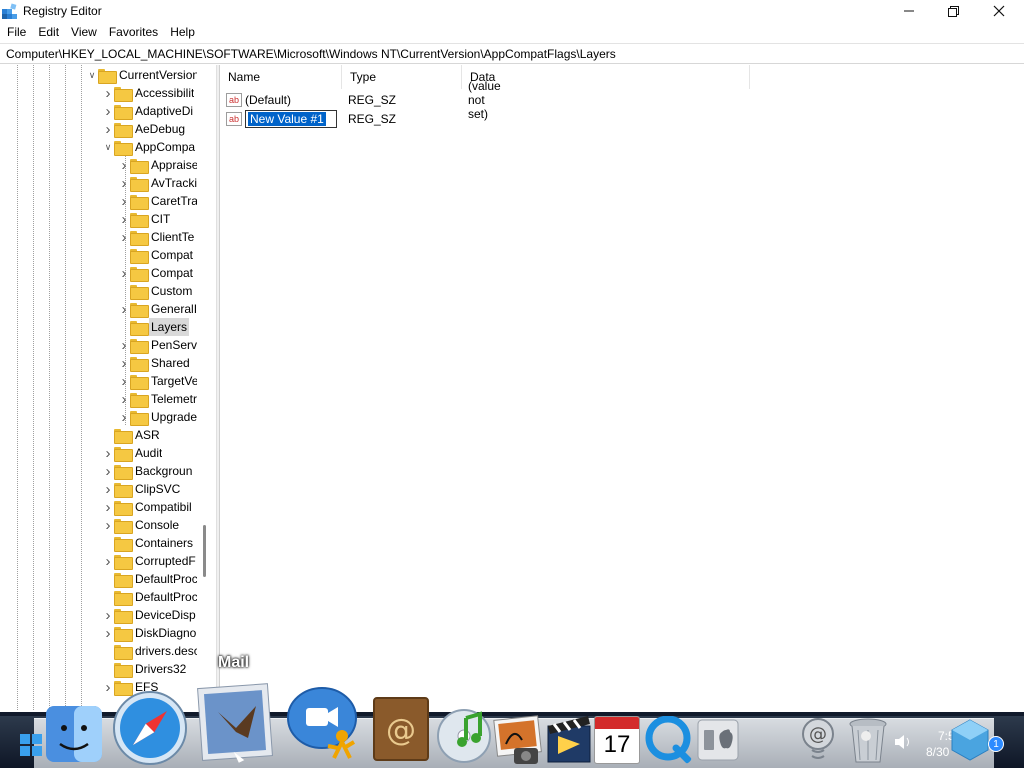 This screenshot has height=768, width=1024. I want to click on cube-app-icon, so click(970, 740).